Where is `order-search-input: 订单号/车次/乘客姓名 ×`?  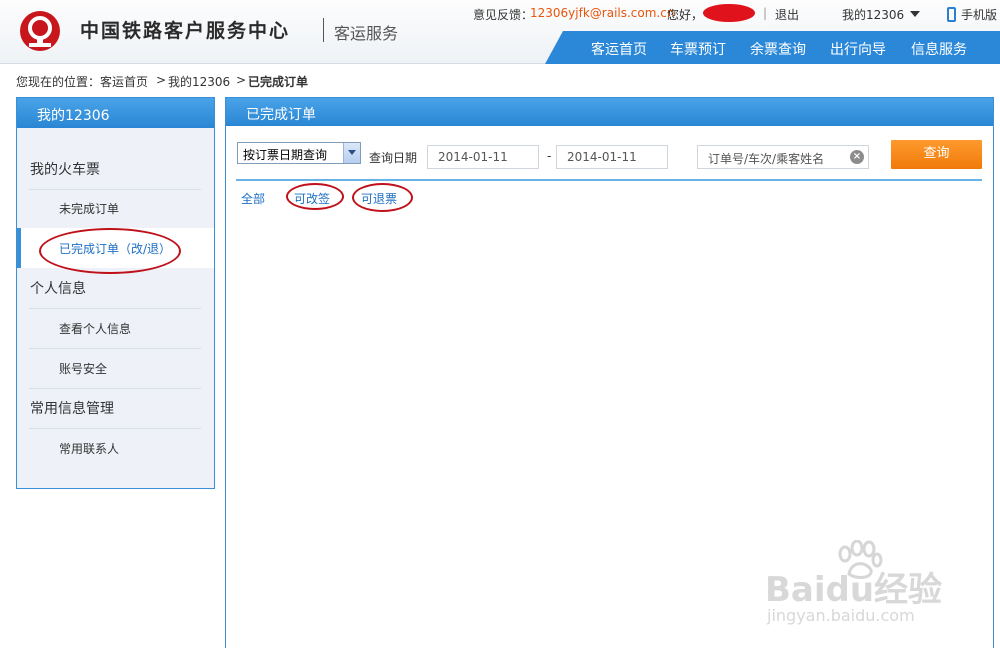 order-search-input: 订单号/车次/乘客姓名 × is located at coordinates (783, 157).